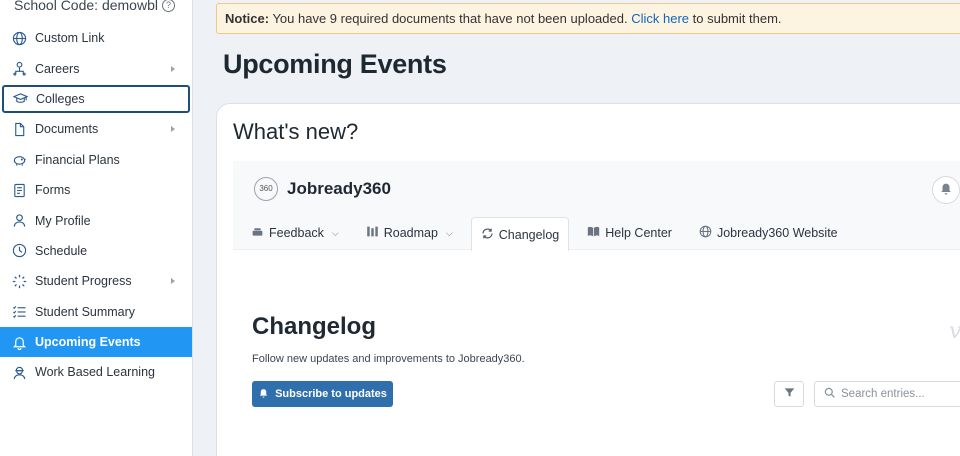 Image resolution: width=960 pixels, height=456 pixels. What do you see at coordinates (593, 233) in the screenshot?
I see `book-icon` at bounding box center [593, 233].